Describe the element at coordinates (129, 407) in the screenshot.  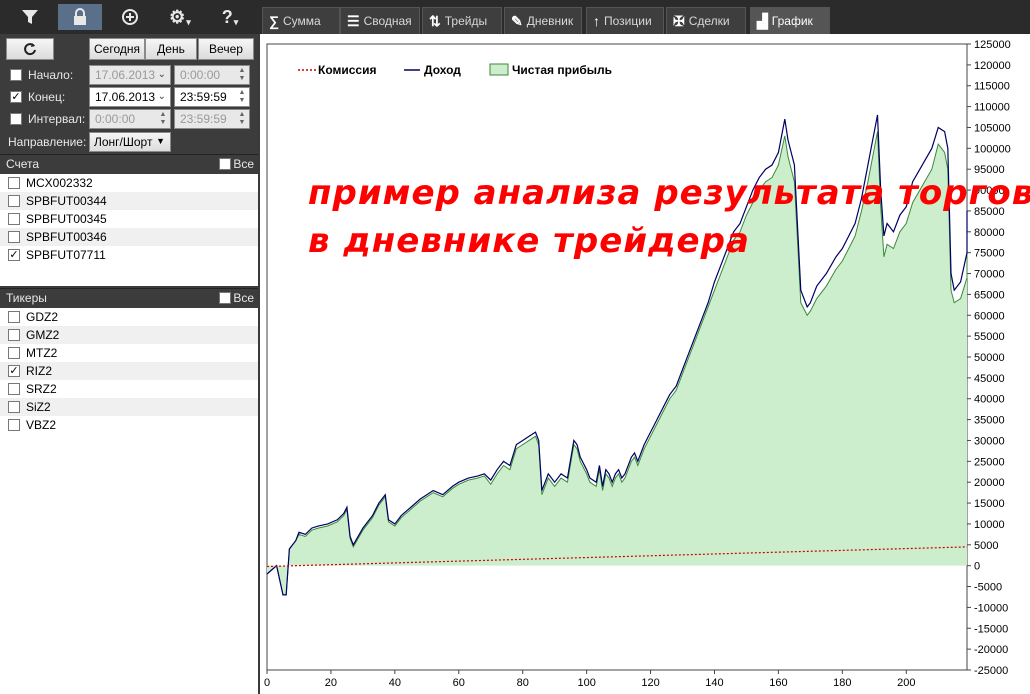
I see `list-item: SiZ2` at that location.